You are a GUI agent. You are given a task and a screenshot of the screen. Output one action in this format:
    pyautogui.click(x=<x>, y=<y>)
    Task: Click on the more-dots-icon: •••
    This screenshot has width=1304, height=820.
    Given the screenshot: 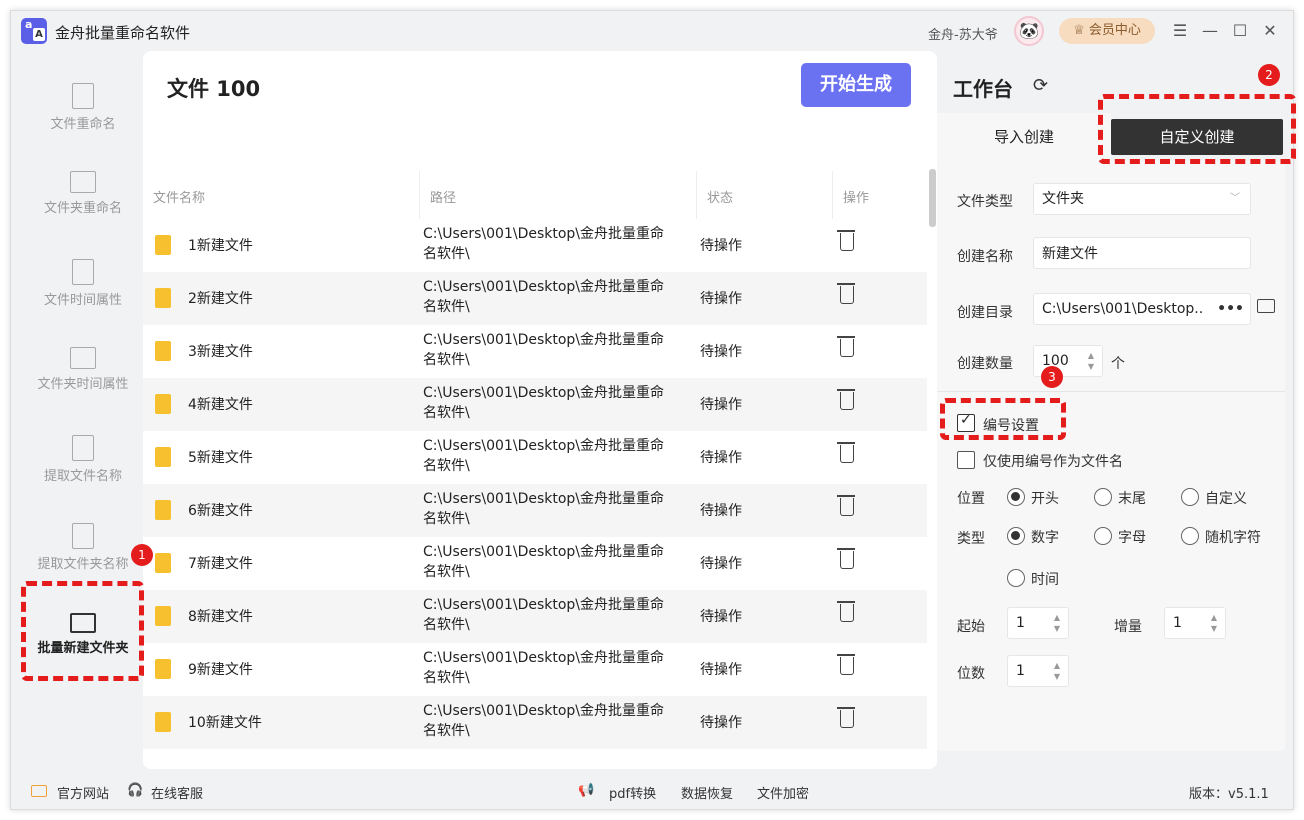 What is the action you would take?
    pyautogui.click(x=1230, y=309)
    